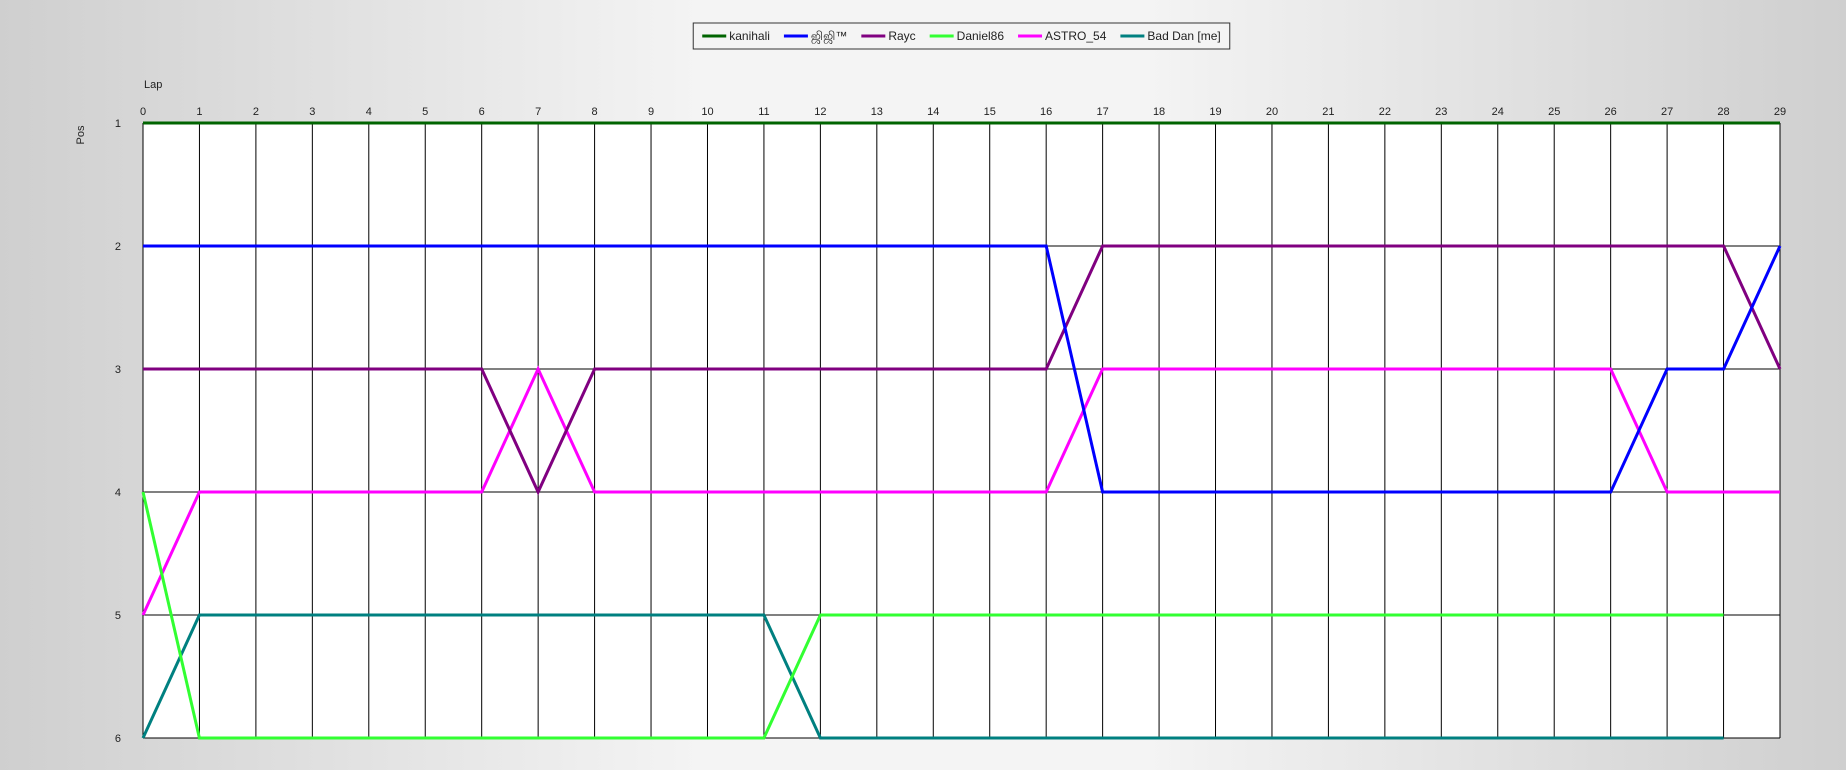  What do you see at coordinates (425, 112) in the screenshot?
I see `x-tick-label: 5` at bounding box center [425, 112].